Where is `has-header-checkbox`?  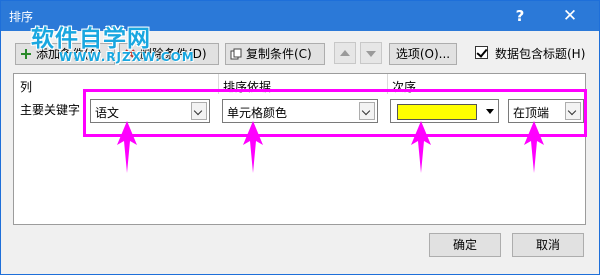
has-header-checkbox is located at coordinates (481, 52).